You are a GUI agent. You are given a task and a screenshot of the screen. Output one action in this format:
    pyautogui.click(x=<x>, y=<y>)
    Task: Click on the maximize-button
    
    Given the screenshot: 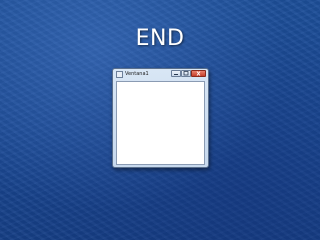 What is the action you would take?
    pyautogui.click(x=186, y=73)
    